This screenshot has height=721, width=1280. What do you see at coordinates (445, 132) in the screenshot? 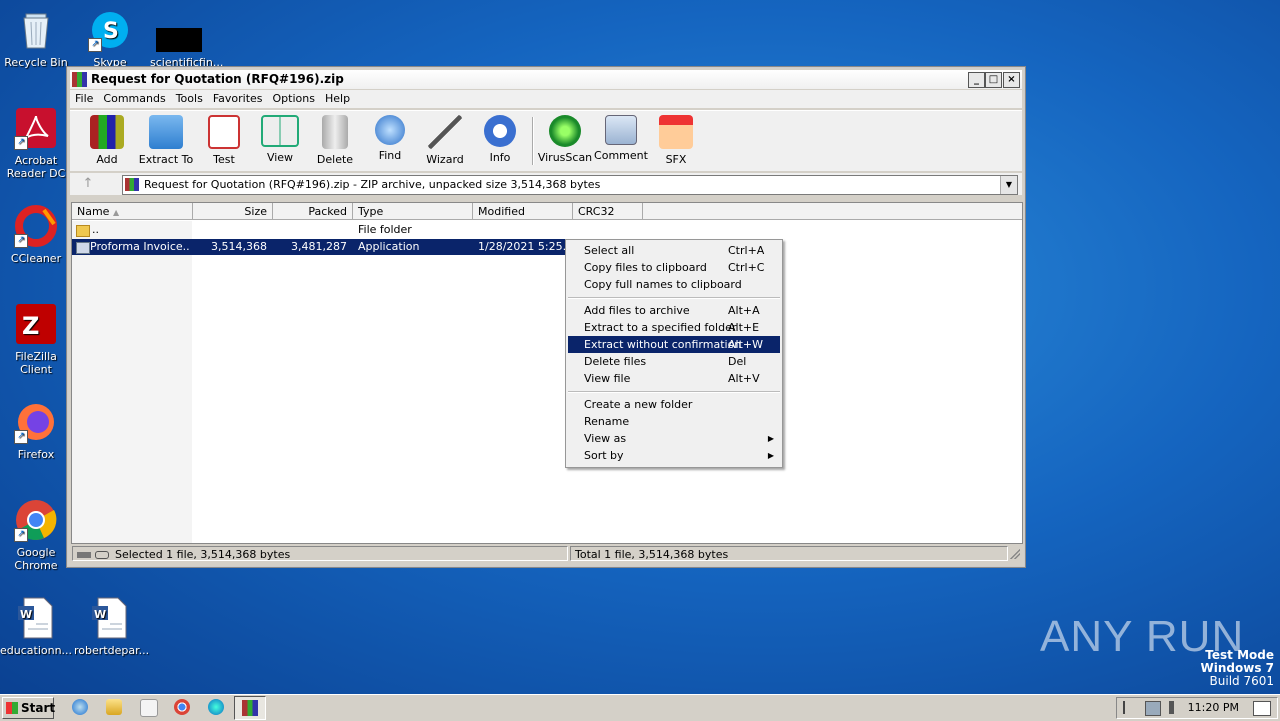
I see `wand-icon` at bounding box center [445, 132].